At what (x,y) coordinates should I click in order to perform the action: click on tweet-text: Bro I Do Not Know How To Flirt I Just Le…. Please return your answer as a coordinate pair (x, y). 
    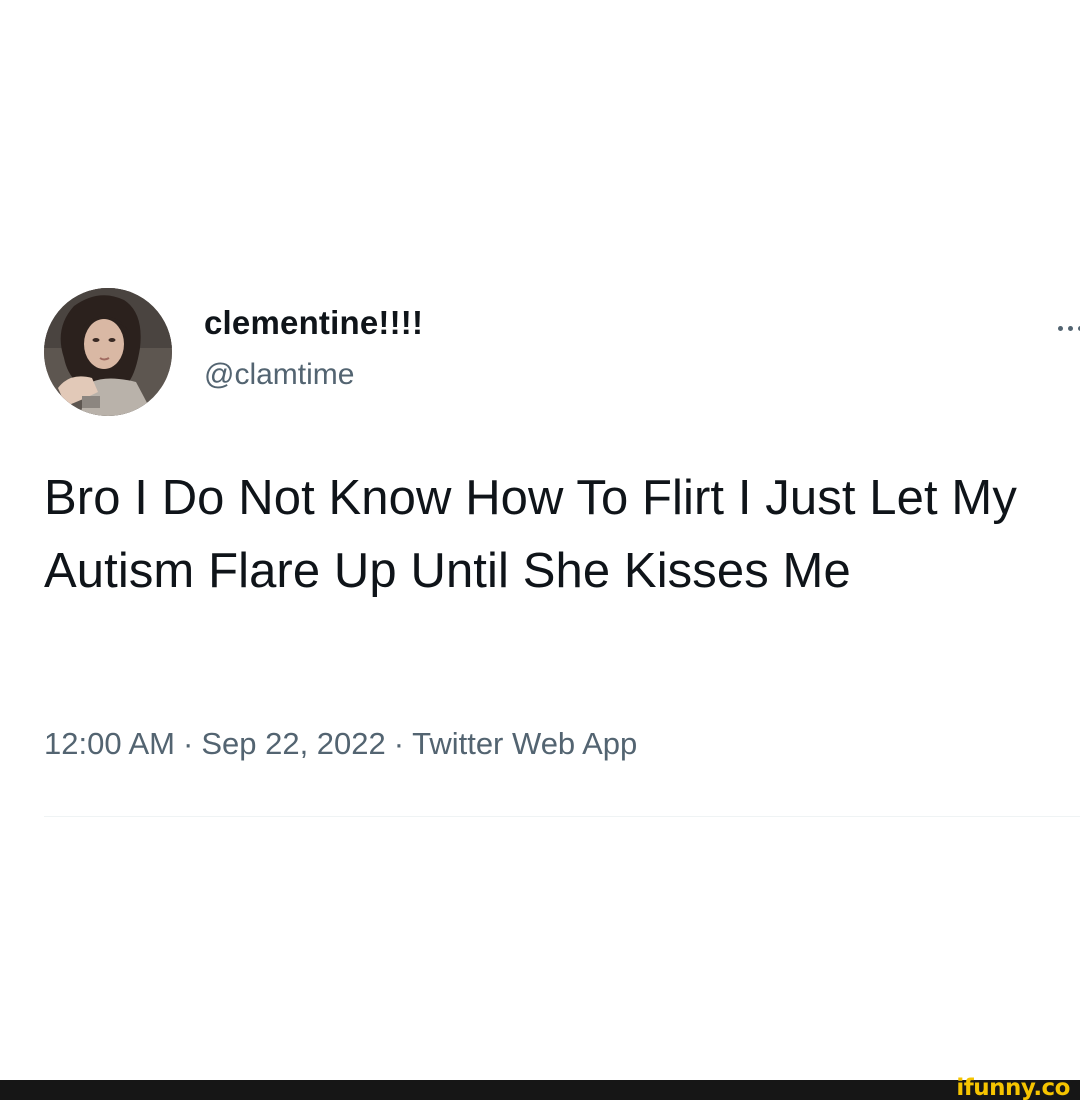
    Looking at the image, I should click on (530, 534).